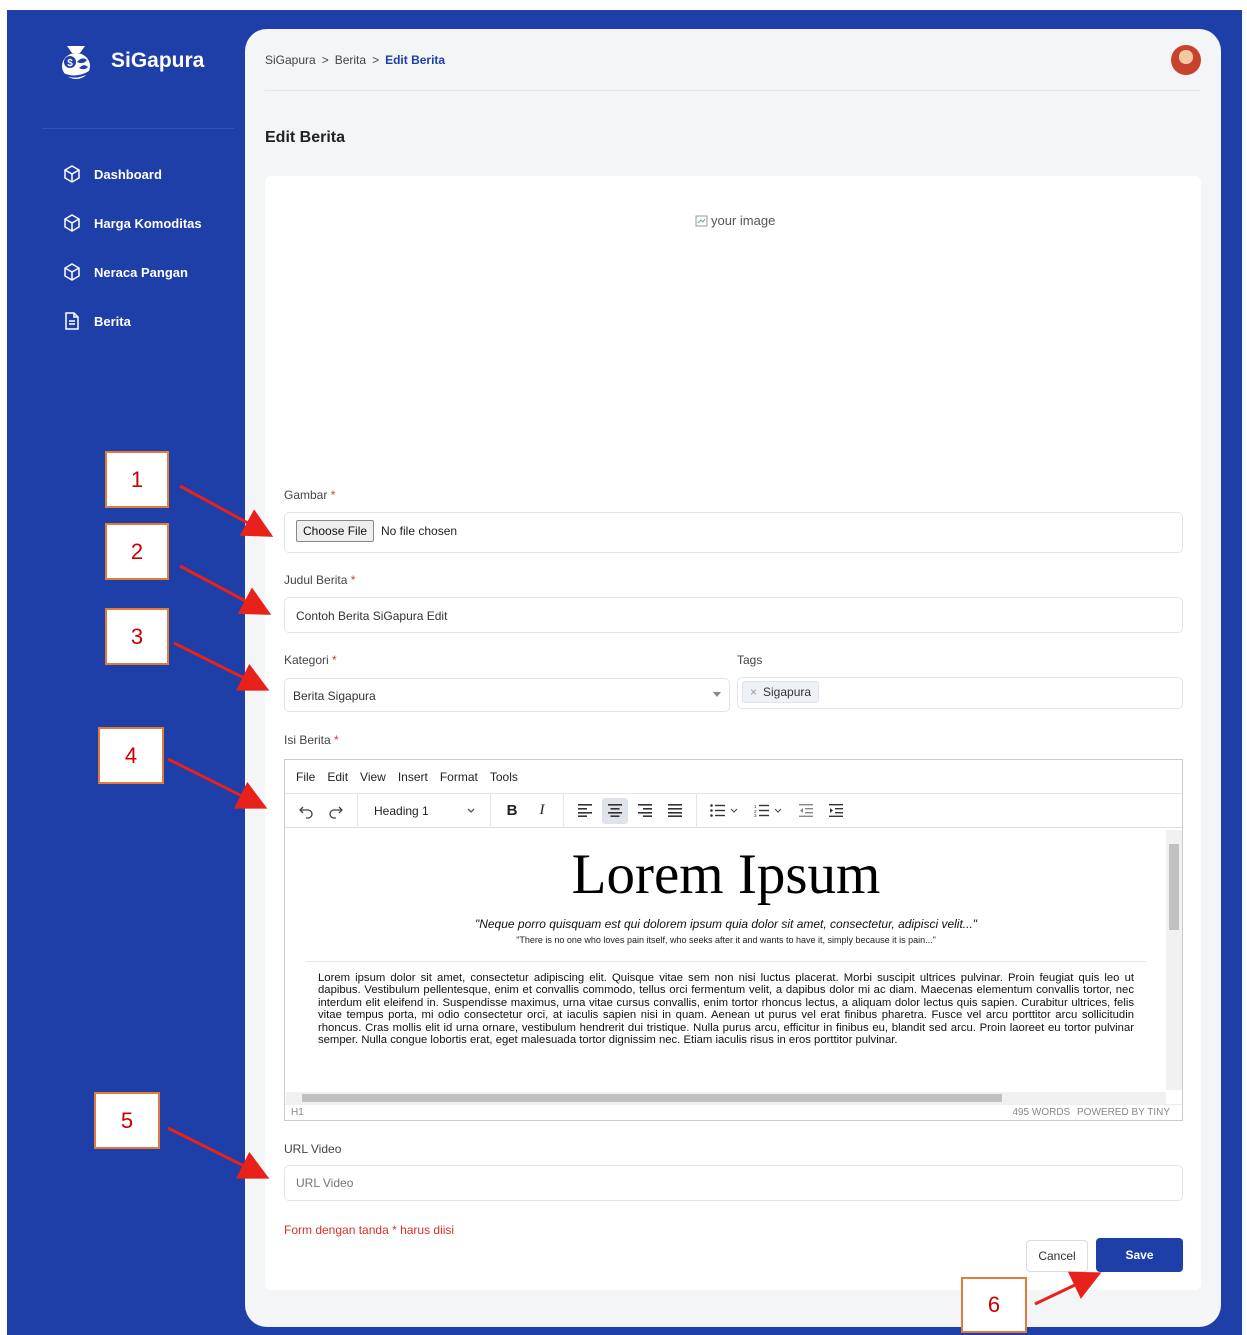 This screenshot has width=1247, height=1335. Describe the element at coordinates (290, 60) in the screenshot. I see `breadcrumb-item-sigapura: SiGapura` at that location.